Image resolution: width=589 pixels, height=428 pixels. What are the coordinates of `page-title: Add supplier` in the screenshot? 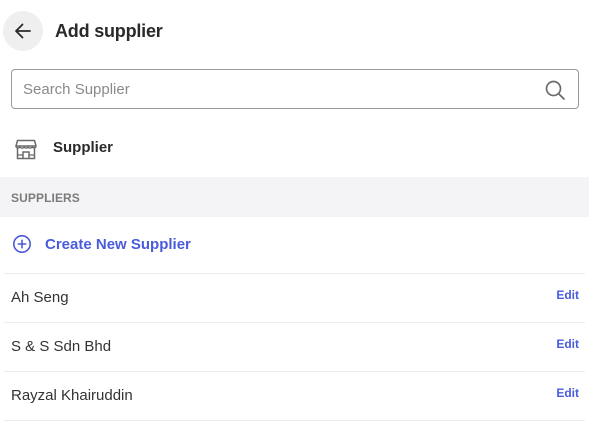 It's located at (109, 31).